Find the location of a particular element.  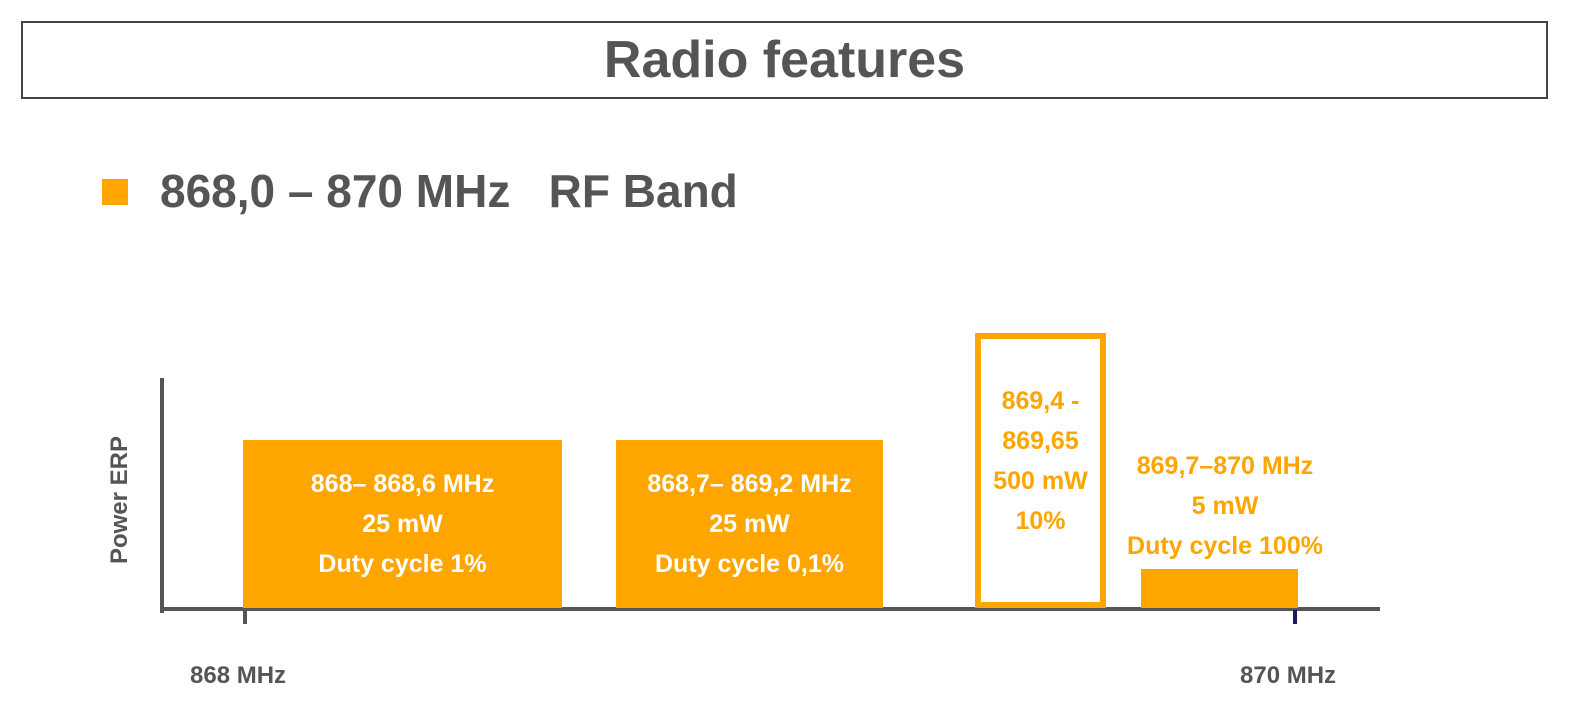

bullet-square-icon is located at coordinates (115, 192).